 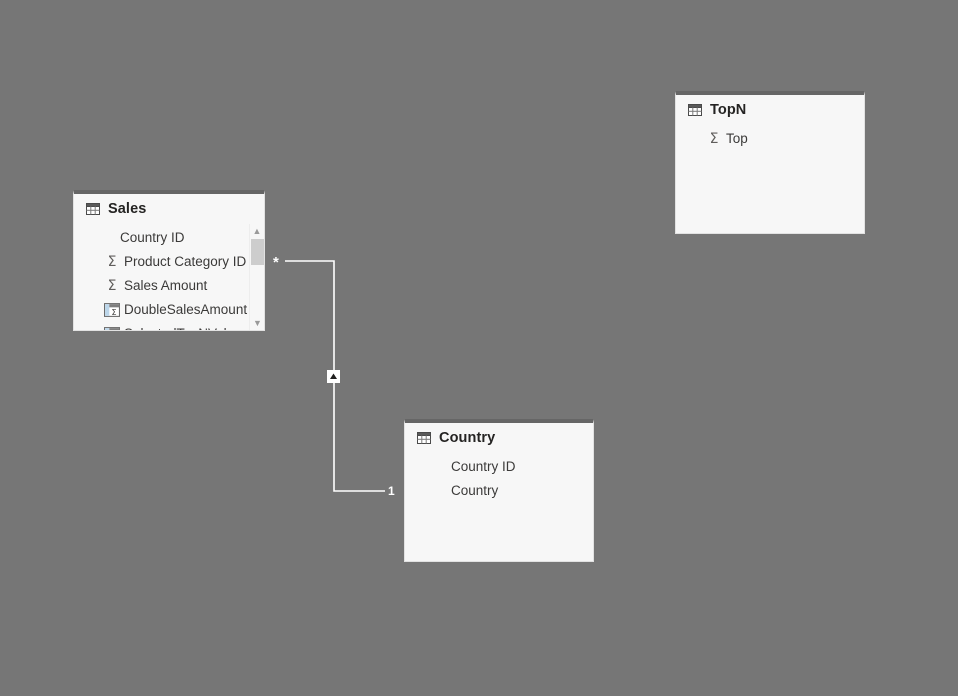 I want to click on field-label: Product Category ID, so click(x=185, y=261).